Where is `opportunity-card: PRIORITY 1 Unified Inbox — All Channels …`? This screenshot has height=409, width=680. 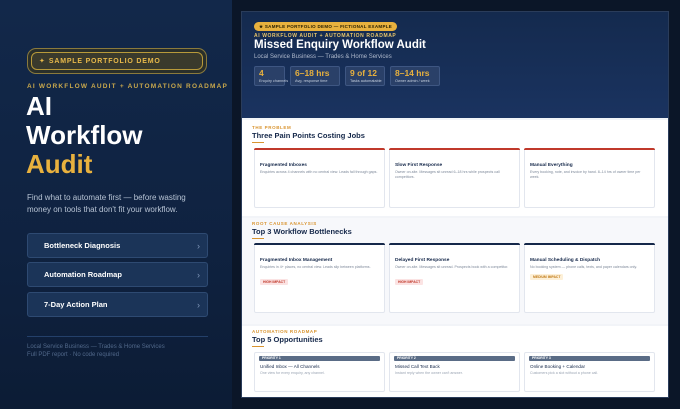 opportunity-card: PRIORITY 1 Unified Inbox — All Channels … is located at coordinates (319, 372).